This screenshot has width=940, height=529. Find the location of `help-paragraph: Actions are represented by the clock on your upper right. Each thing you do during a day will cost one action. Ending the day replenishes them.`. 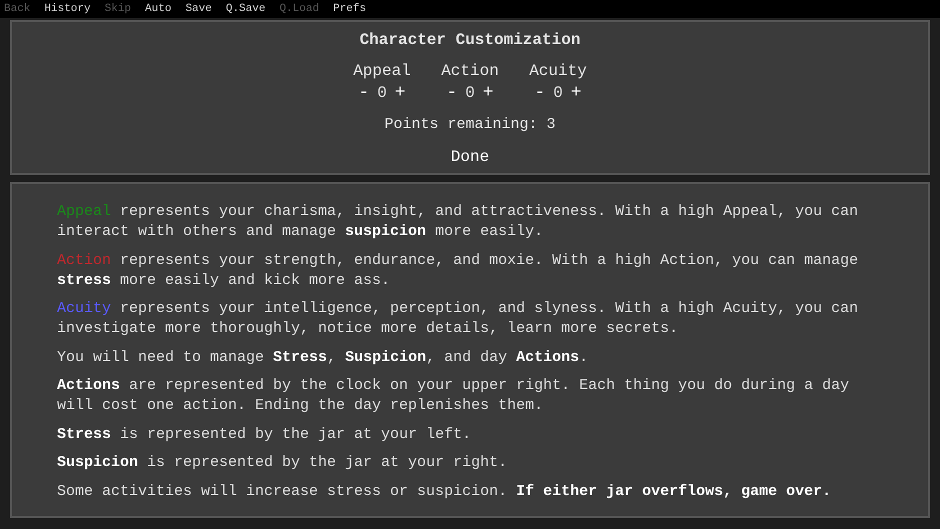

help-paragraph: Actions are represented by the clock on your upper right. Each thing you do during a day will cost one action. Ending the day replenishes them. is located at coordinates (453, 396).